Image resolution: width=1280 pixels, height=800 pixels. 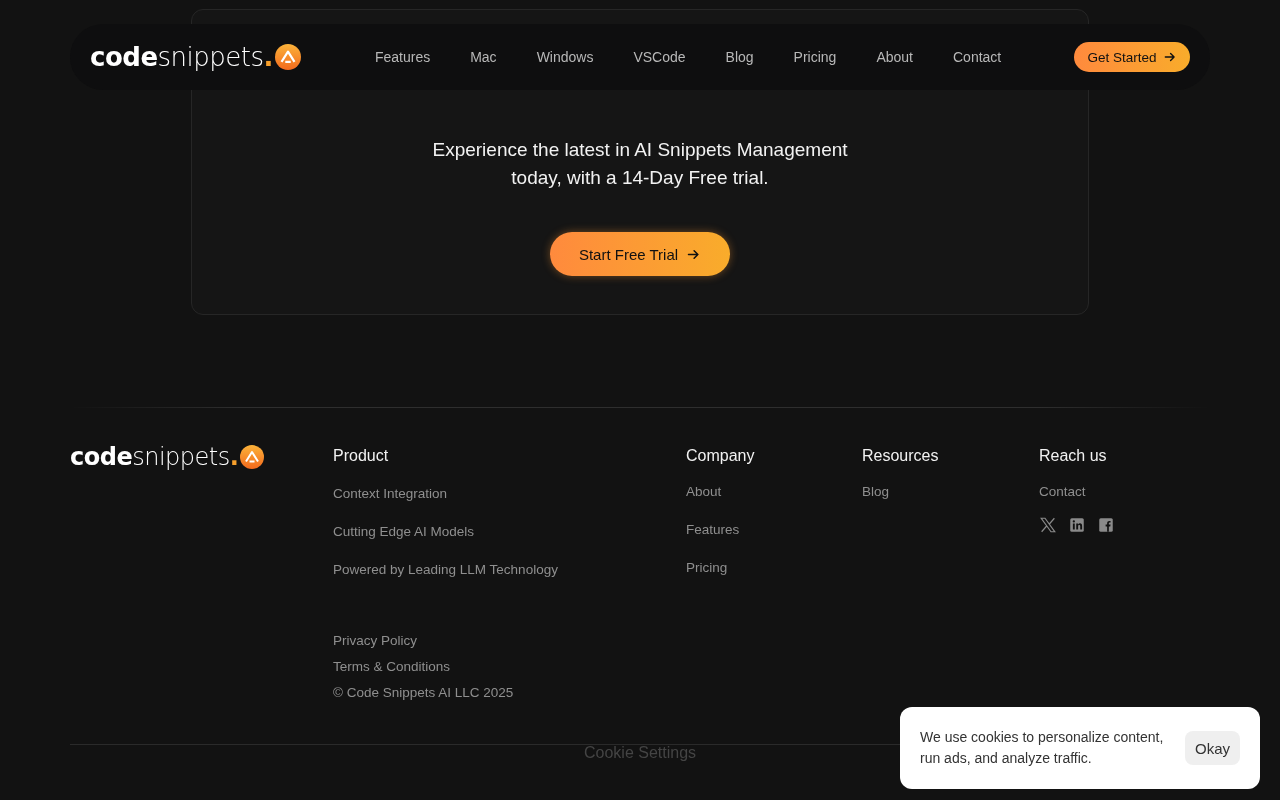 What do you see at coordinates (1106, 525) in the screenshot?
I see `facebook-icon` at bounding box center [1106, 525].